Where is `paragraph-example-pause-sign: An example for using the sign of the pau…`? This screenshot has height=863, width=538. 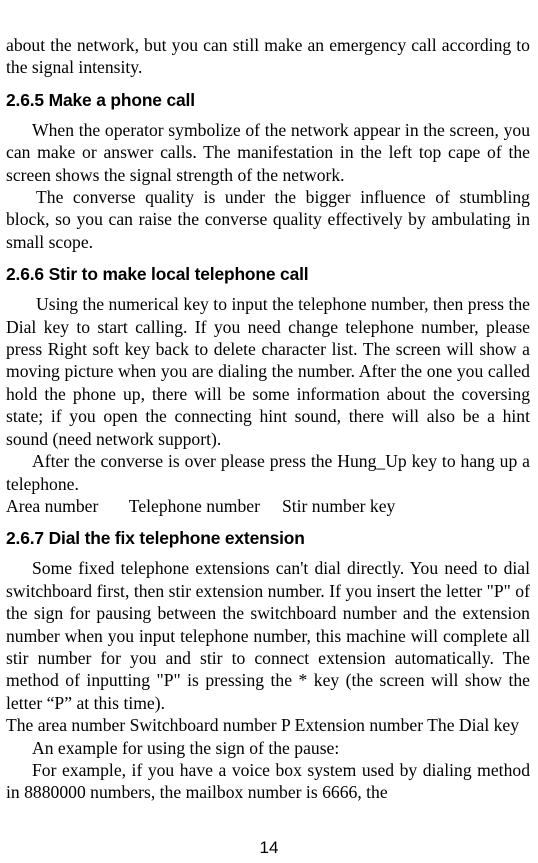
paragraph-example-pause-sign: An example for using the sign of the pau… is located at coordinates (186, 747).